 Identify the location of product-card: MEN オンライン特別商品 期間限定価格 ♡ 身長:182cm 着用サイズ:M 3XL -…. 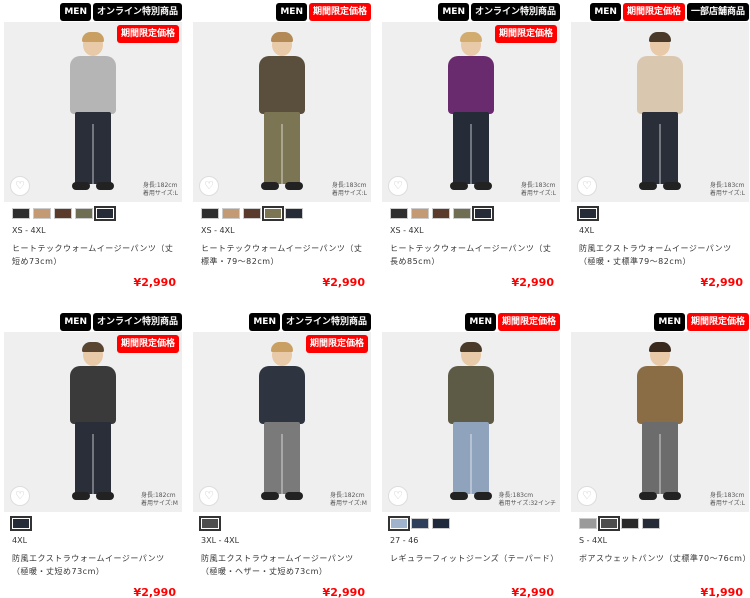
(282, 454).